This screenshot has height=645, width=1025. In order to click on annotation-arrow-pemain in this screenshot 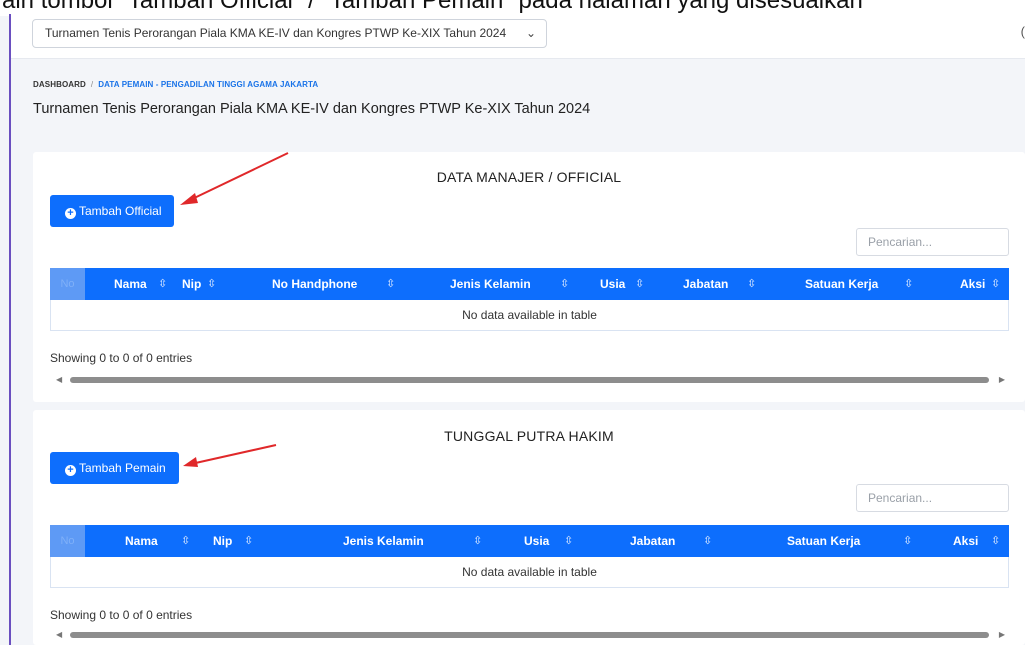, I will do `click(230, 455)`.